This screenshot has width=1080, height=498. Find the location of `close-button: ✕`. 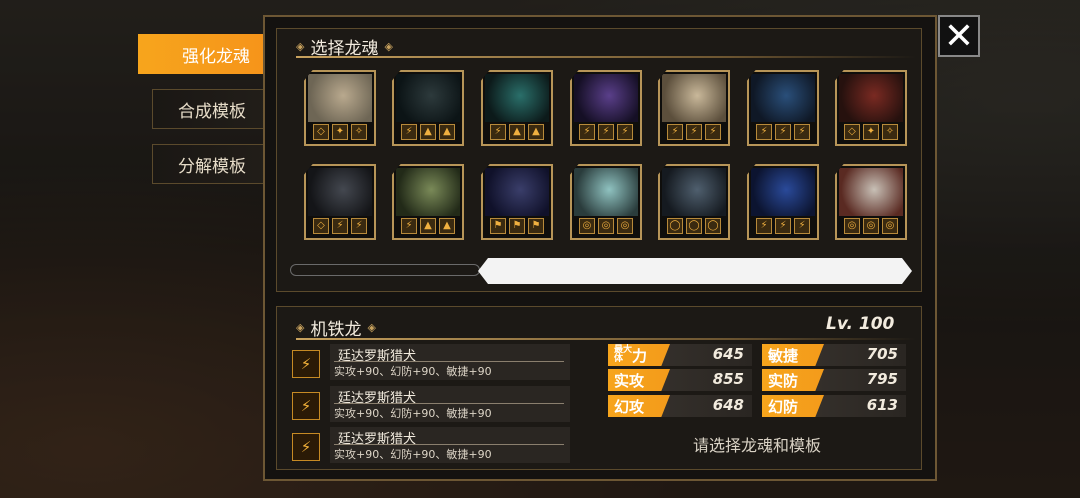

close-button: ✕ is located at coordinates (959, 36).